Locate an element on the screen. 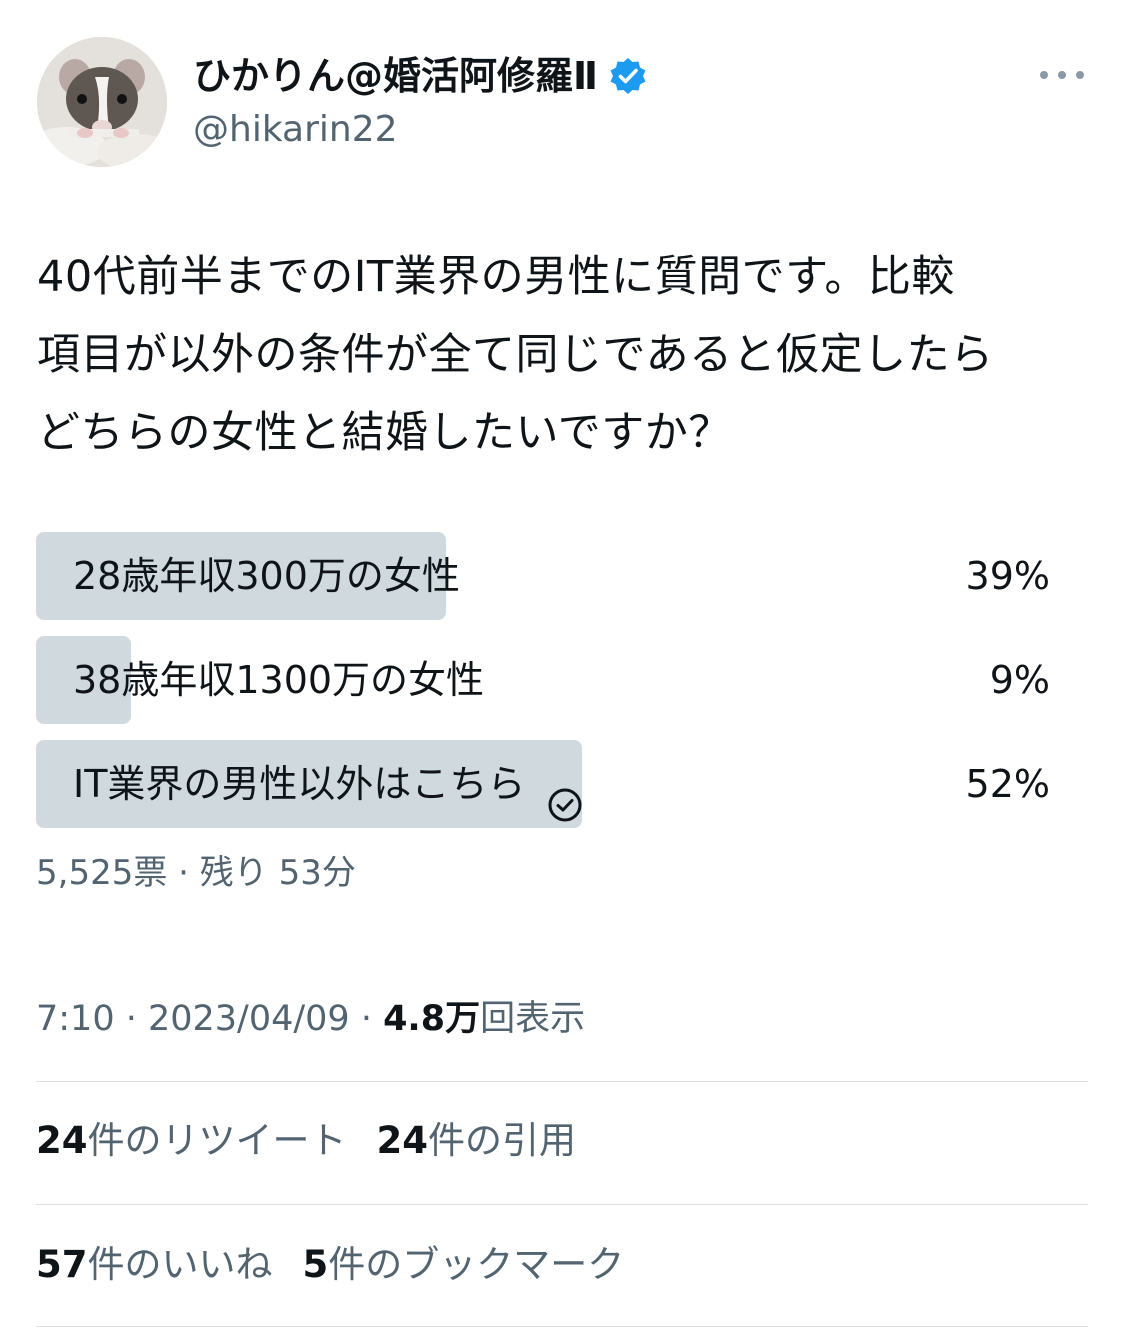 Image resolution: width=1124 pixels, height=1332 pixels. poll-option-label: 38歳年収1300万の女性 is located at coordinates (279, 680).